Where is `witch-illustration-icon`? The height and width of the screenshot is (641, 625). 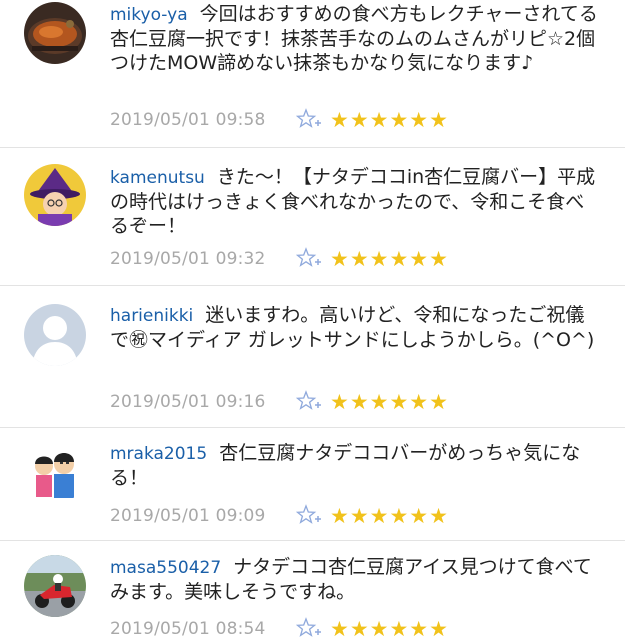
witch-illustration-icon is located at coordinates (55, 195).